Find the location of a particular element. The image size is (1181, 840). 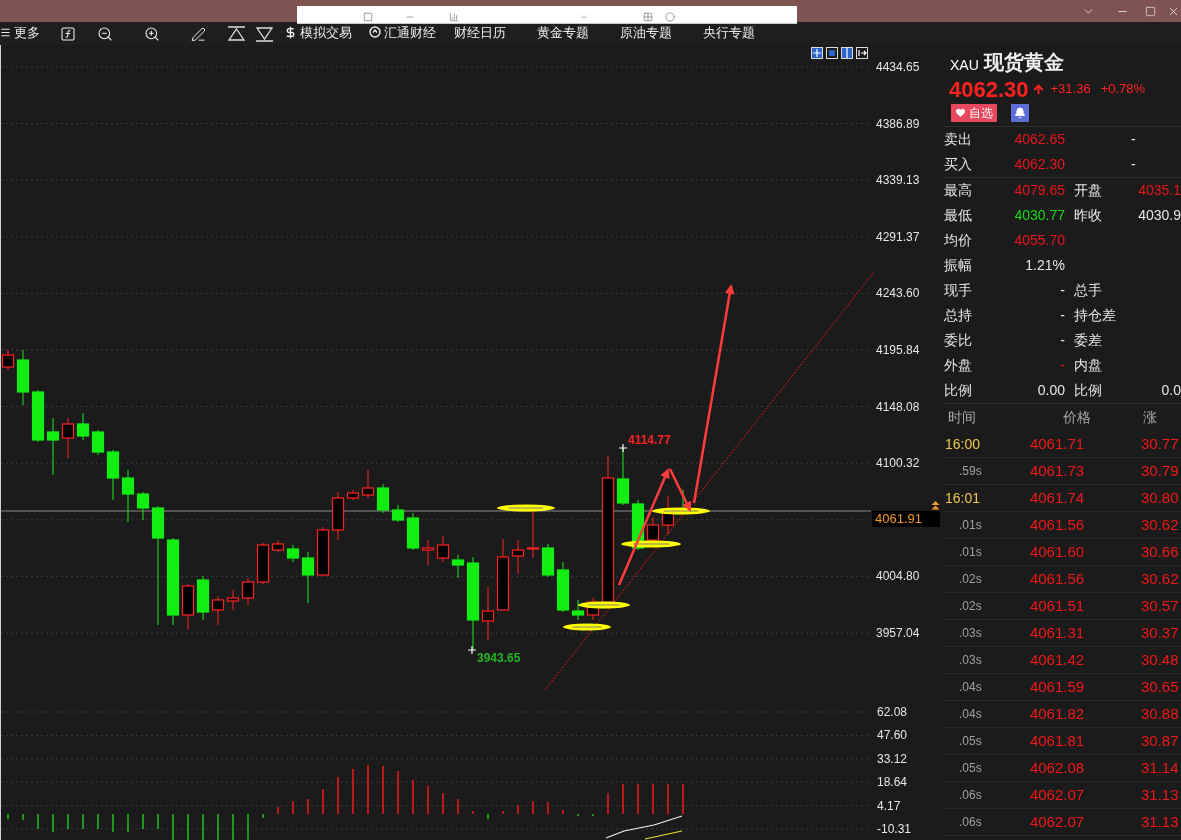

bell-icon is located at coordinates (1020, 112).